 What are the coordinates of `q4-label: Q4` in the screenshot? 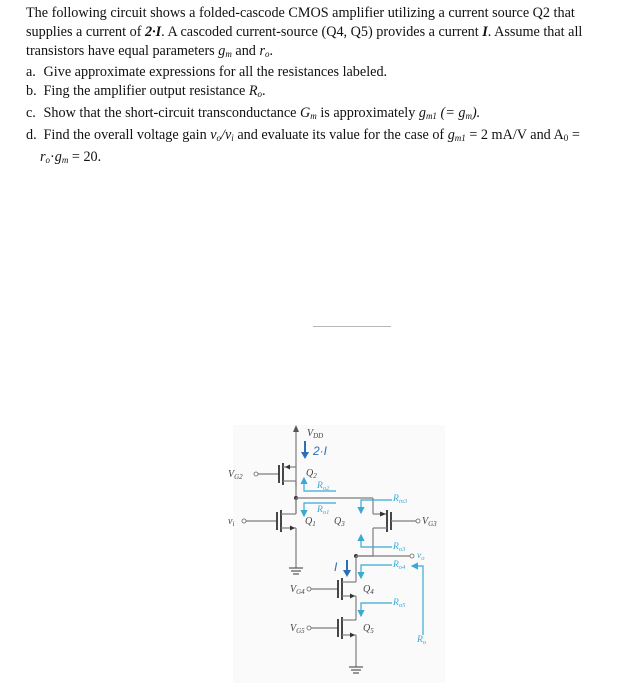 It's located at (368, 590).